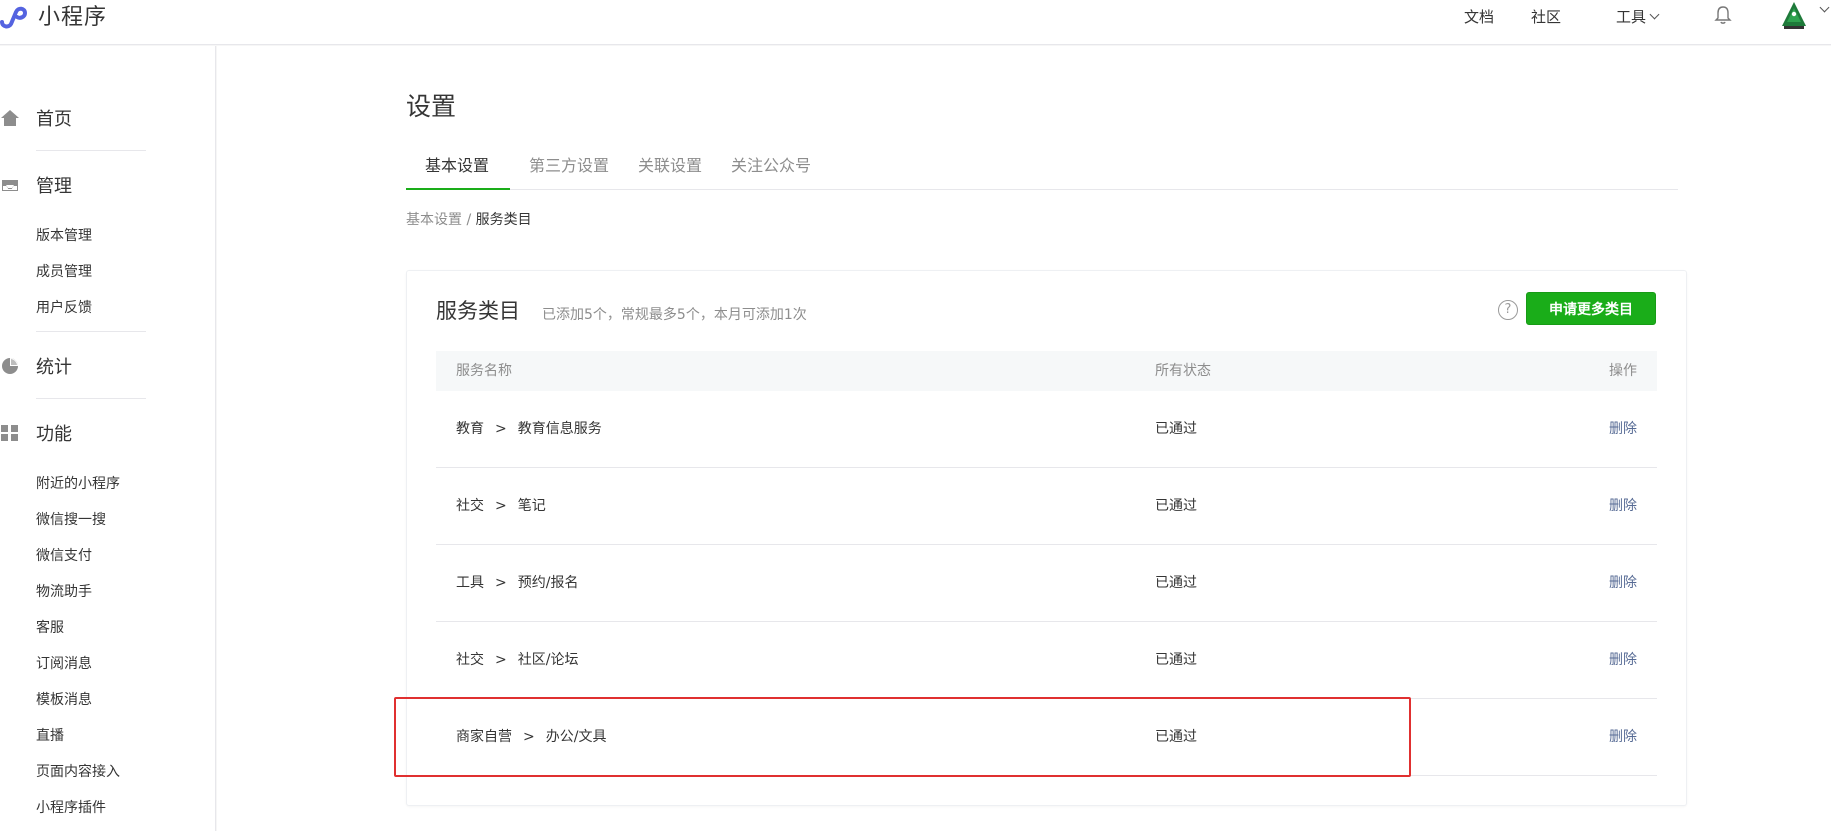 This screenshot has height=831, width=1831. What do you see at coordinates (50, 627) in the screenshot?
I see `sidebar-item-customer-service: 客服` at bounding box center [50, 627].